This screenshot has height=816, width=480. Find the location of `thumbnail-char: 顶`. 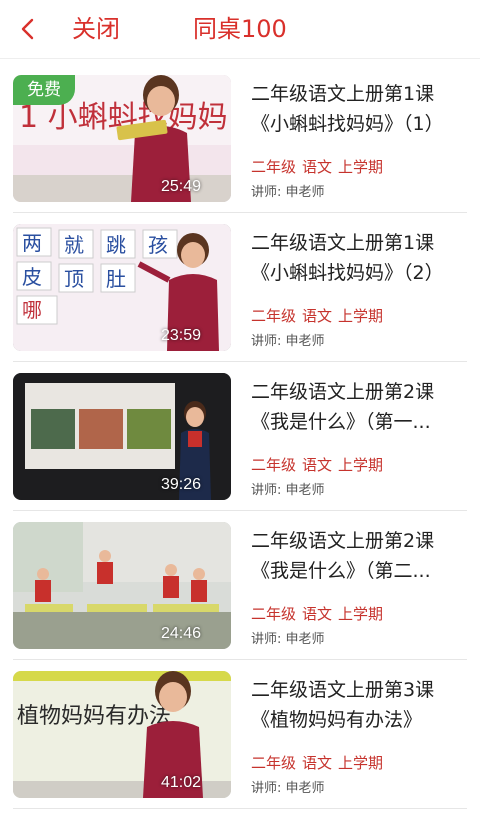

thumbnail-char: 顶 is located at coordinates (74, 279).